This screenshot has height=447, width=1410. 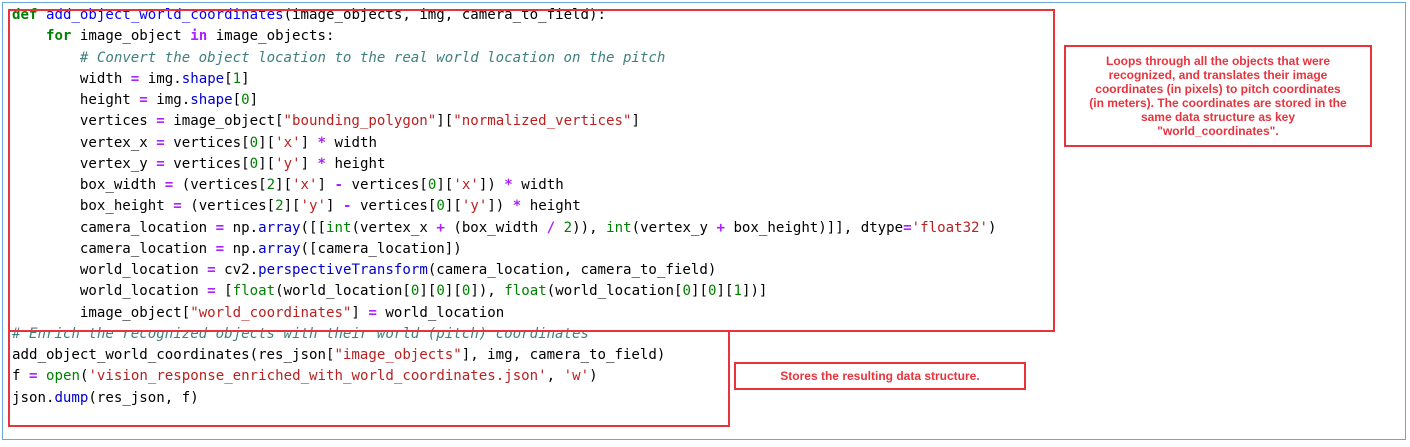 I want to click on loop-annotation-line: same data structure as key, so click(x=1218, y=117).